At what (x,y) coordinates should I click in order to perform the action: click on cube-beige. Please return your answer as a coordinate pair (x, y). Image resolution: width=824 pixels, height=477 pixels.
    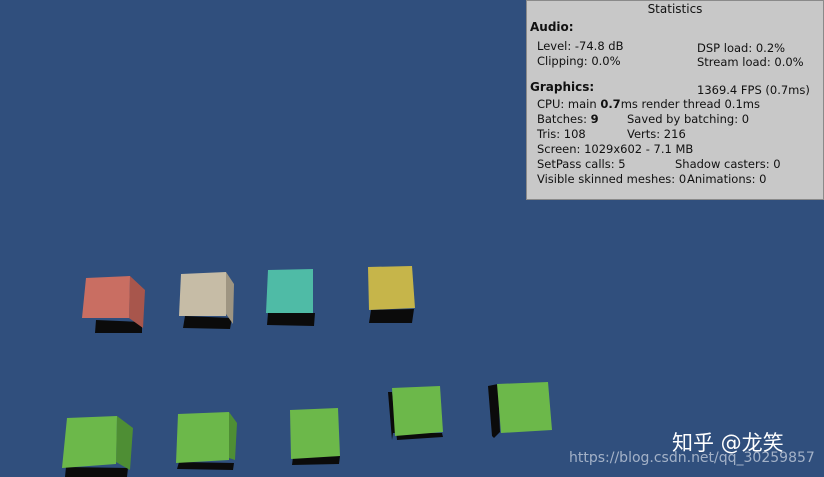
    Looking at the image, I should click on (206, 300).